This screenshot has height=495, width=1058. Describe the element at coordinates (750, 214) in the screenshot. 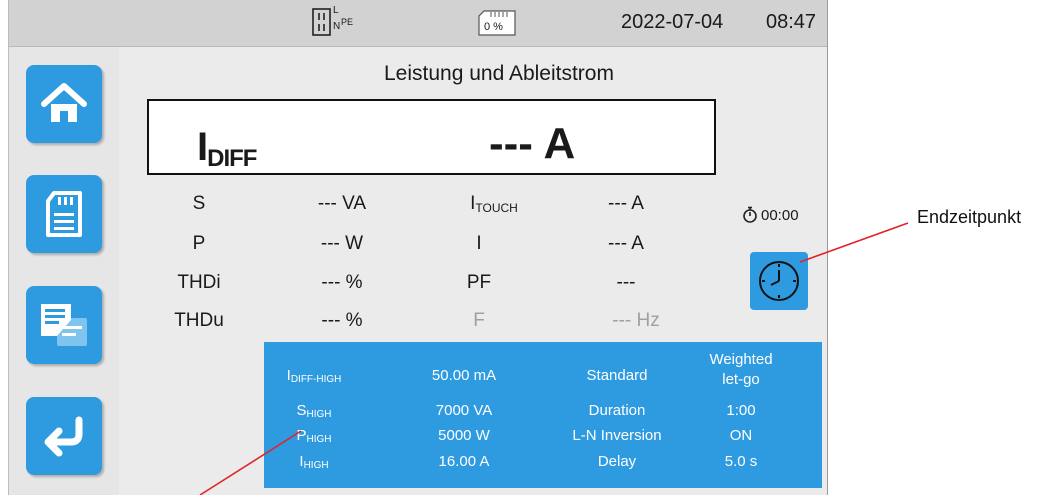

I see `stopwatch-icon` at that location.